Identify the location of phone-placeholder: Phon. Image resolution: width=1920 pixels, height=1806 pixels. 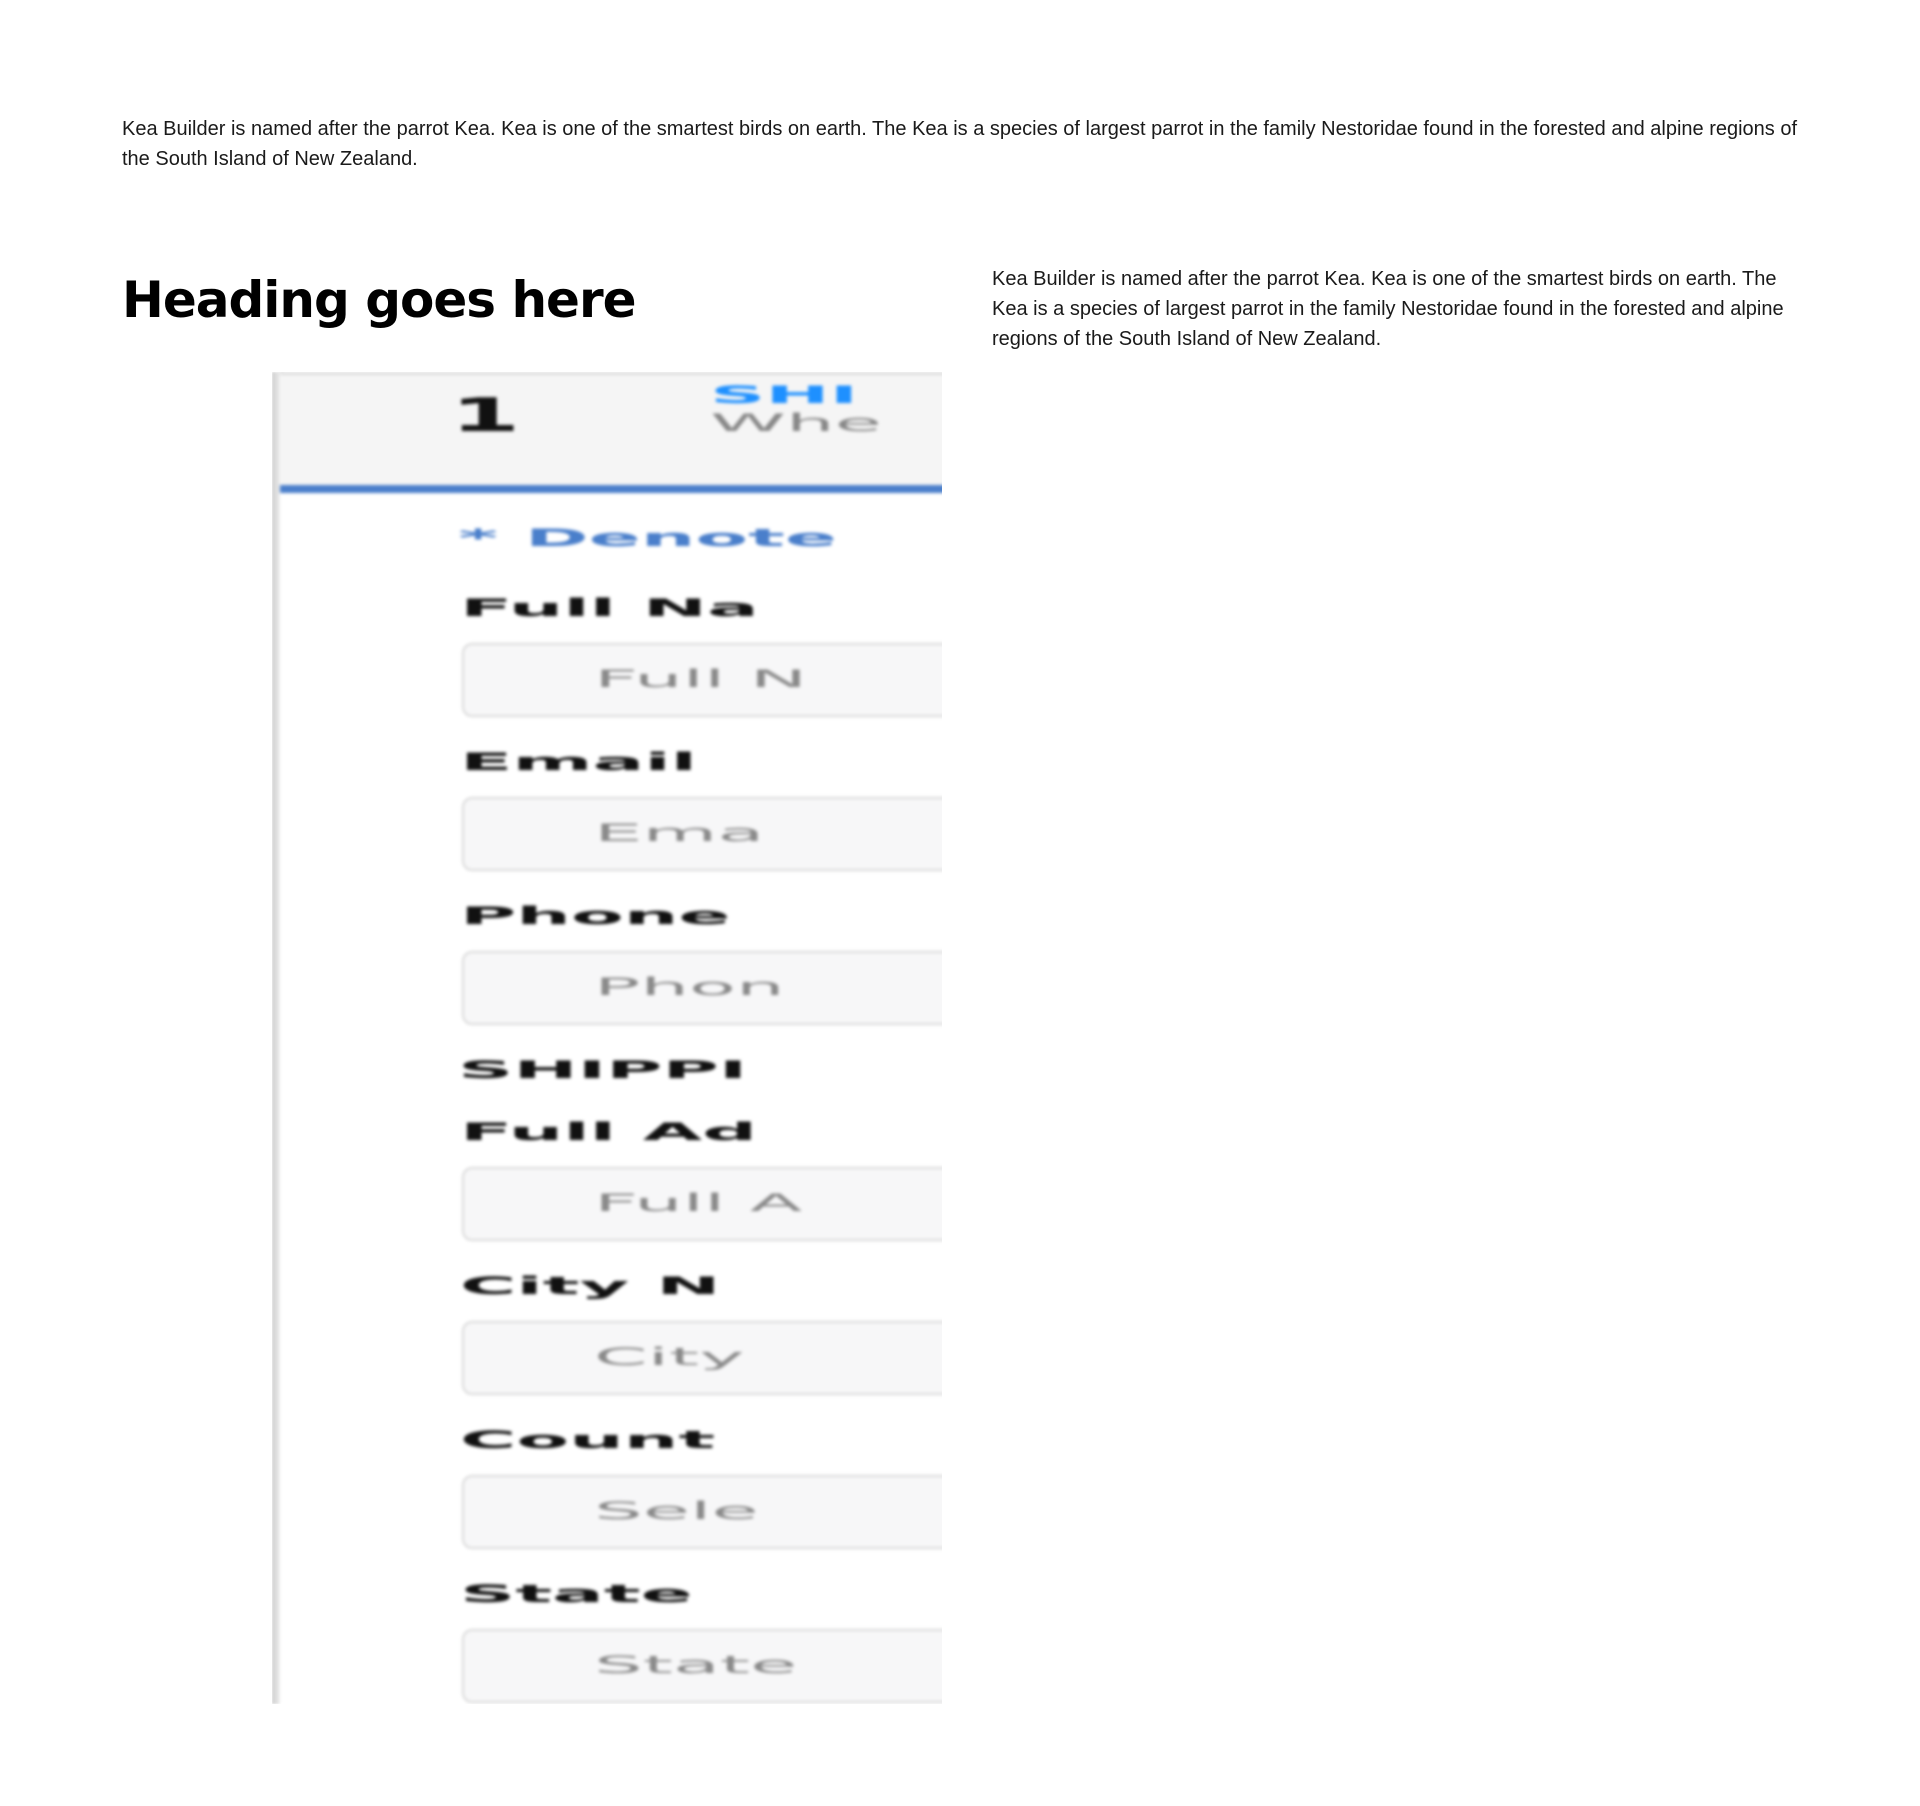
(689, 987).